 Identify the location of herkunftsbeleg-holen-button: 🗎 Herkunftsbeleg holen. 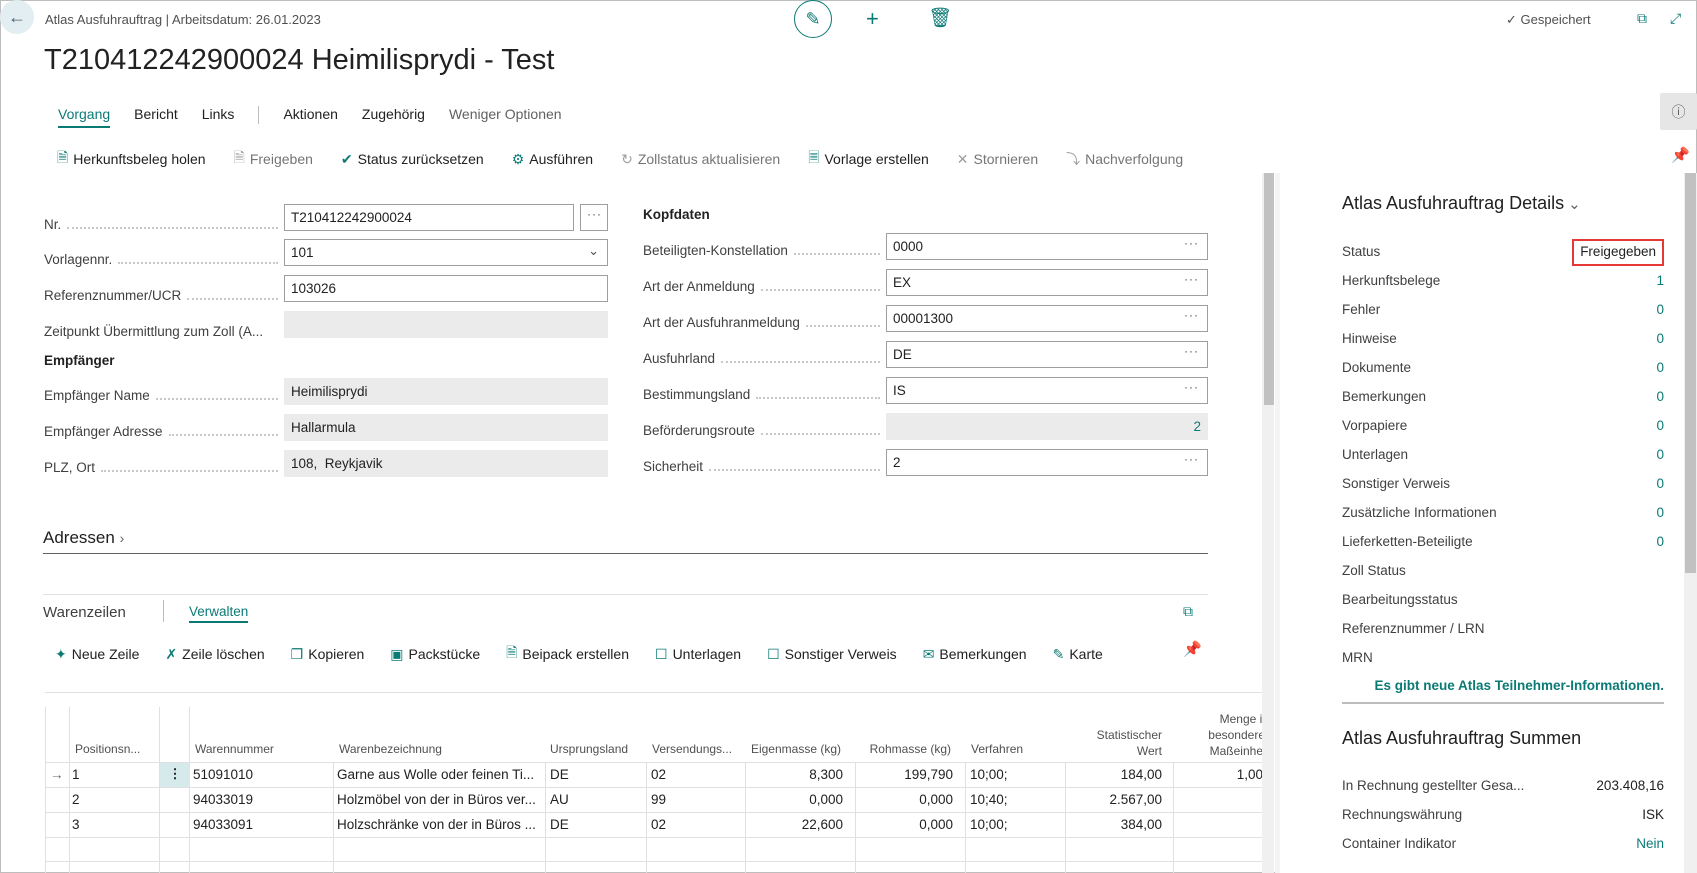
(131, 159).